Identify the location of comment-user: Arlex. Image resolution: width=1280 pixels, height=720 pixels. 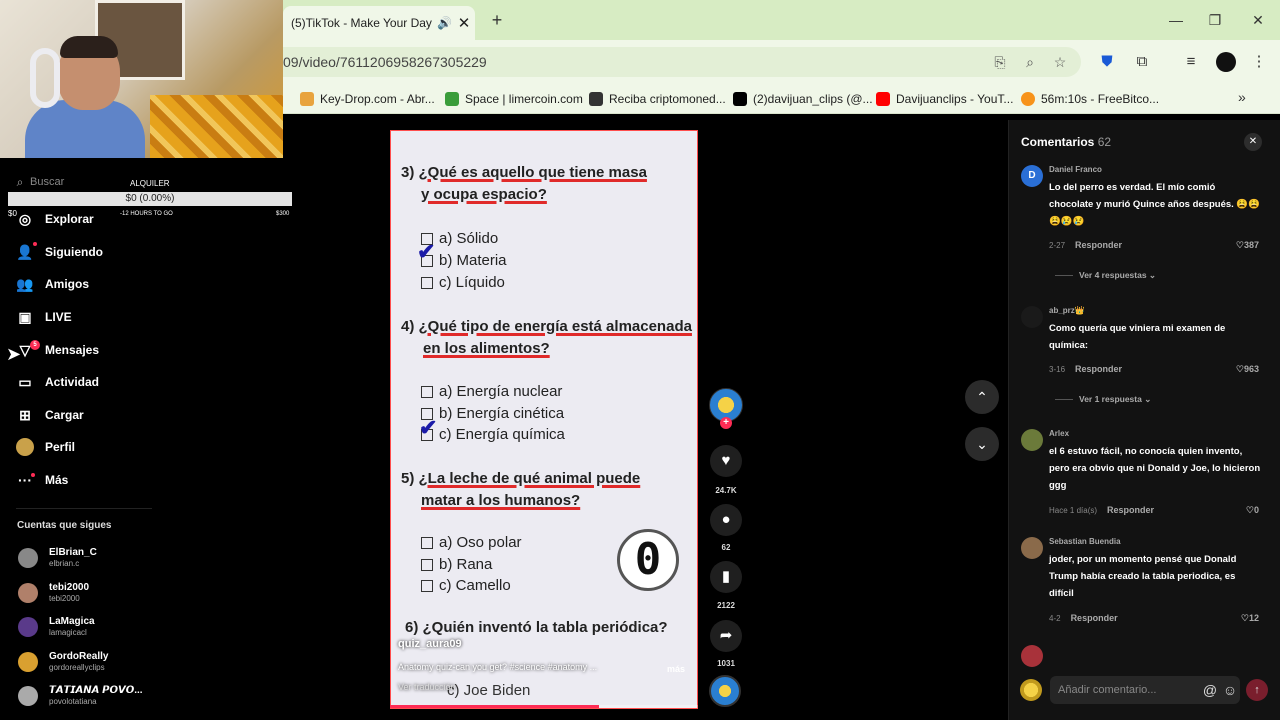
(1059, 433).